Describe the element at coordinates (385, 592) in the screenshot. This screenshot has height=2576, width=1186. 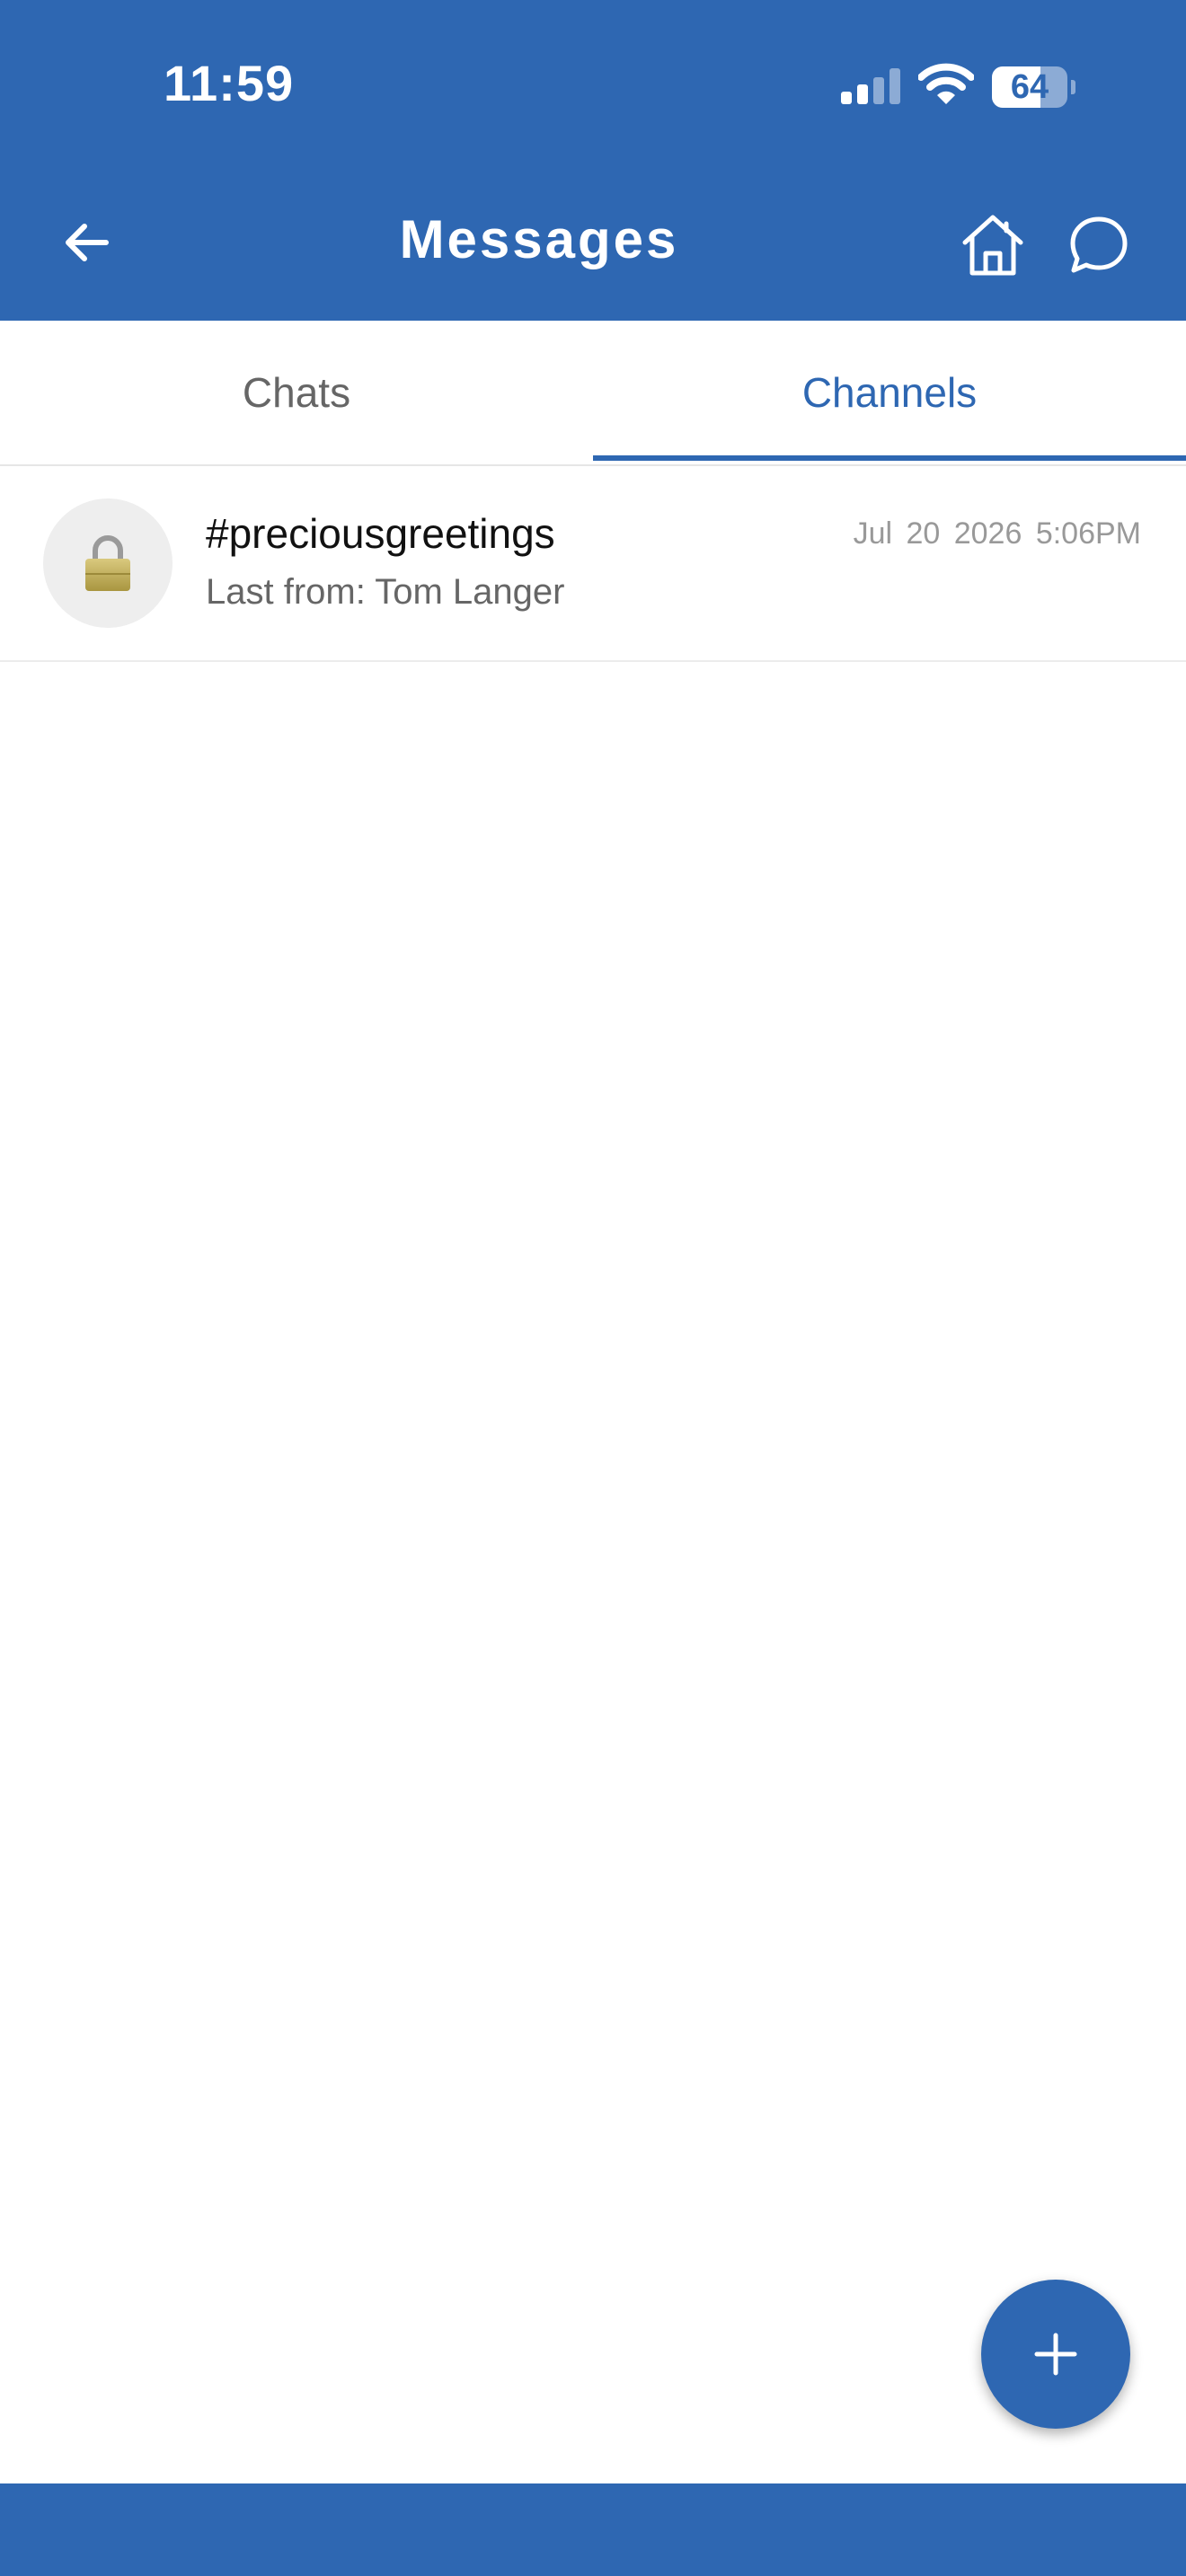
I see `channel-last-message: Last from: Tom Langer` at that location.